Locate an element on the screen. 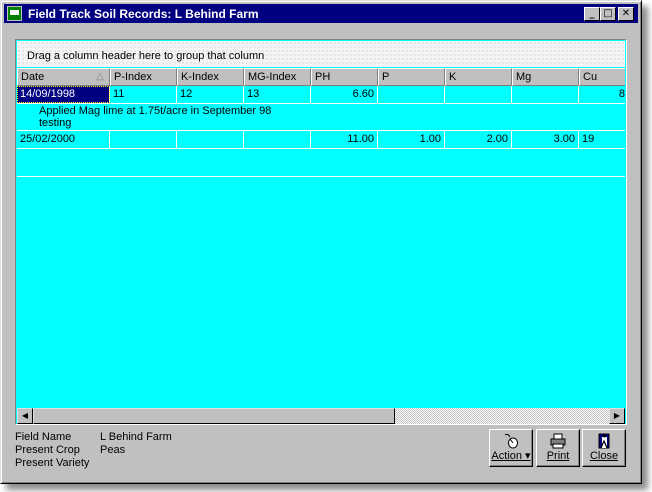 Image resolution: width=652 pixels, height=492 pixels. scroll-left-button: ◀ is located at coordinates (25, 416).